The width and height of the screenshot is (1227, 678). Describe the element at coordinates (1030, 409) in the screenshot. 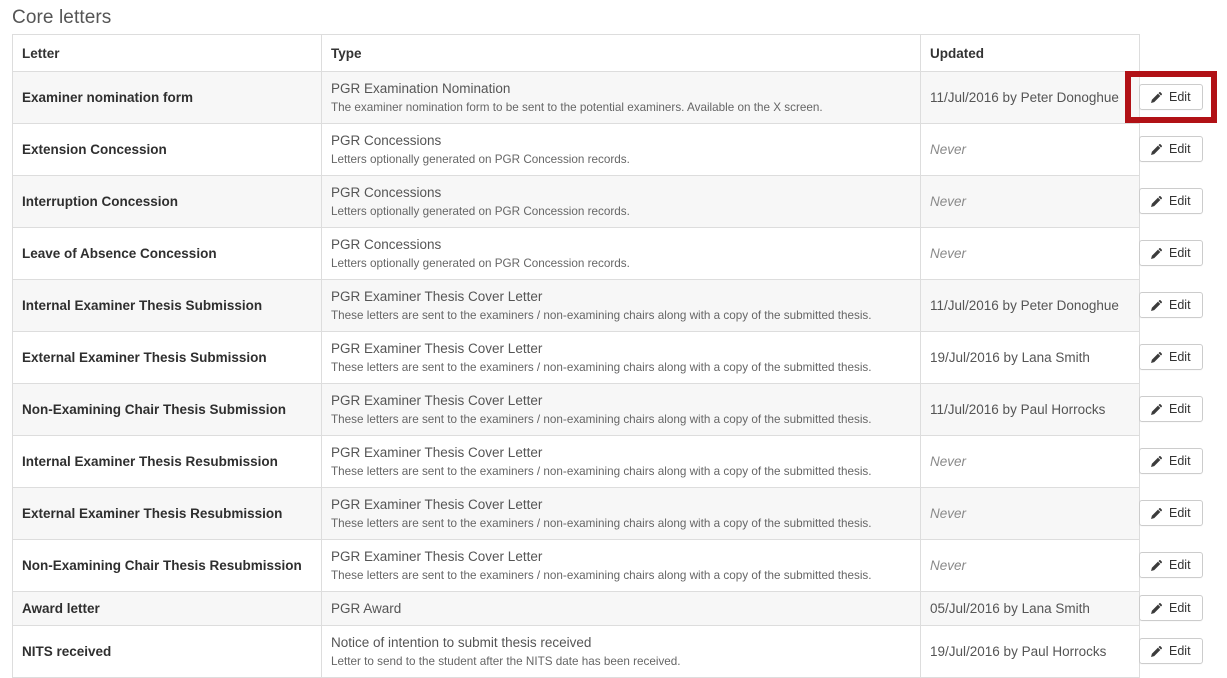

I see `cell-updated: 11/Jul/2016 by Paul Horrocks` at that location.